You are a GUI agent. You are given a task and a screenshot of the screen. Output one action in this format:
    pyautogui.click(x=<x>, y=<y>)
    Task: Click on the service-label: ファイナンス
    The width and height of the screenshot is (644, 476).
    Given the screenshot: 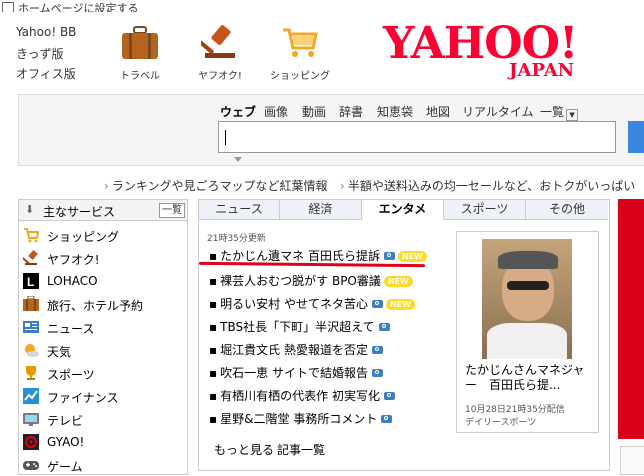 What is the action you would take?
    pyautogui.click(x=83, y=398)
    